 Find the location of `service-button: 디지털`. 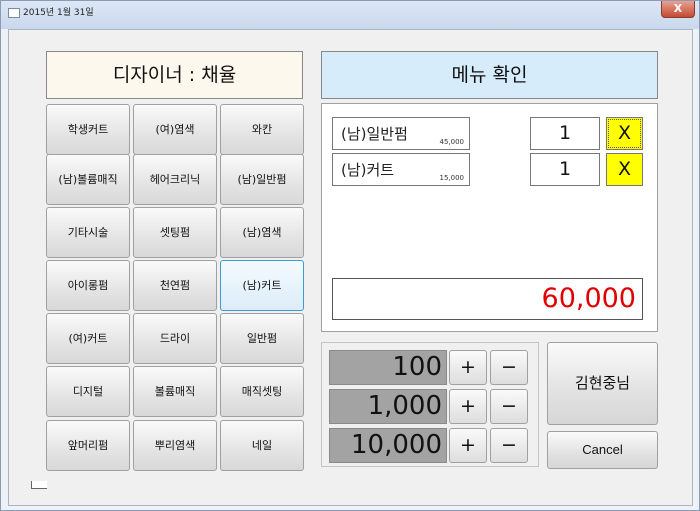

service-button: 디지털 is located at coordinates (88, 391).